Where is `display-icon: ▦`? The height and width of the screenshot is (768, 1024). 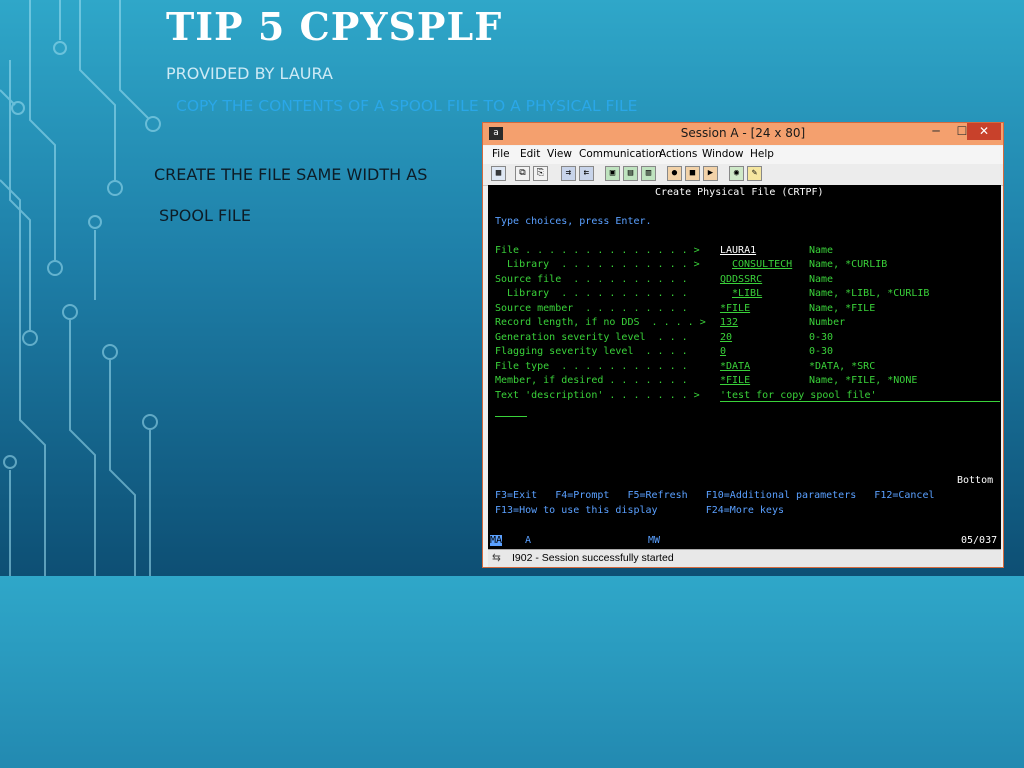 display-icon: ▦ is located at coordinates (498, 173).